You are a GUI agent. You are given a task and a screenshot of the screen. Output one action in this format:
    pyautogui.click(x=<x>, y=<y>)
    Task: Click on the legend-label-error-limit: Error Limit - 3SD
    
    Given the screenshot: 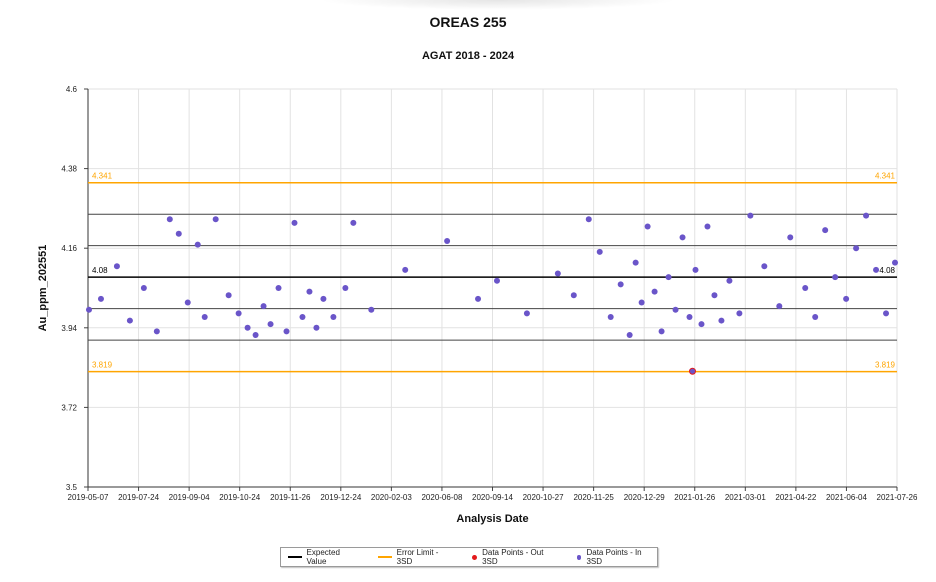 What is the action you would take?
    pyautogui.click(x=417, y=557)
    